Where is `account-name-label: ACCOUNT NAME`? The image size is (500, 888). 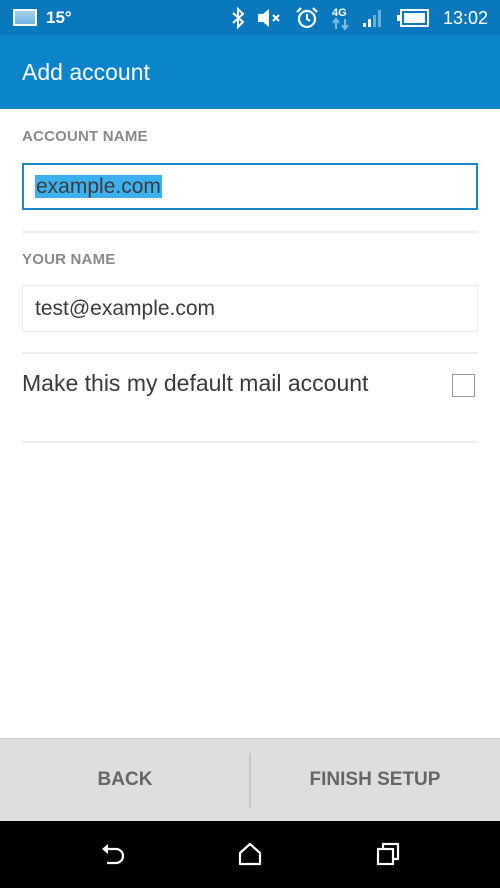 account-name-label: ACCOUNT NAME is located at coordinates (85, 136).